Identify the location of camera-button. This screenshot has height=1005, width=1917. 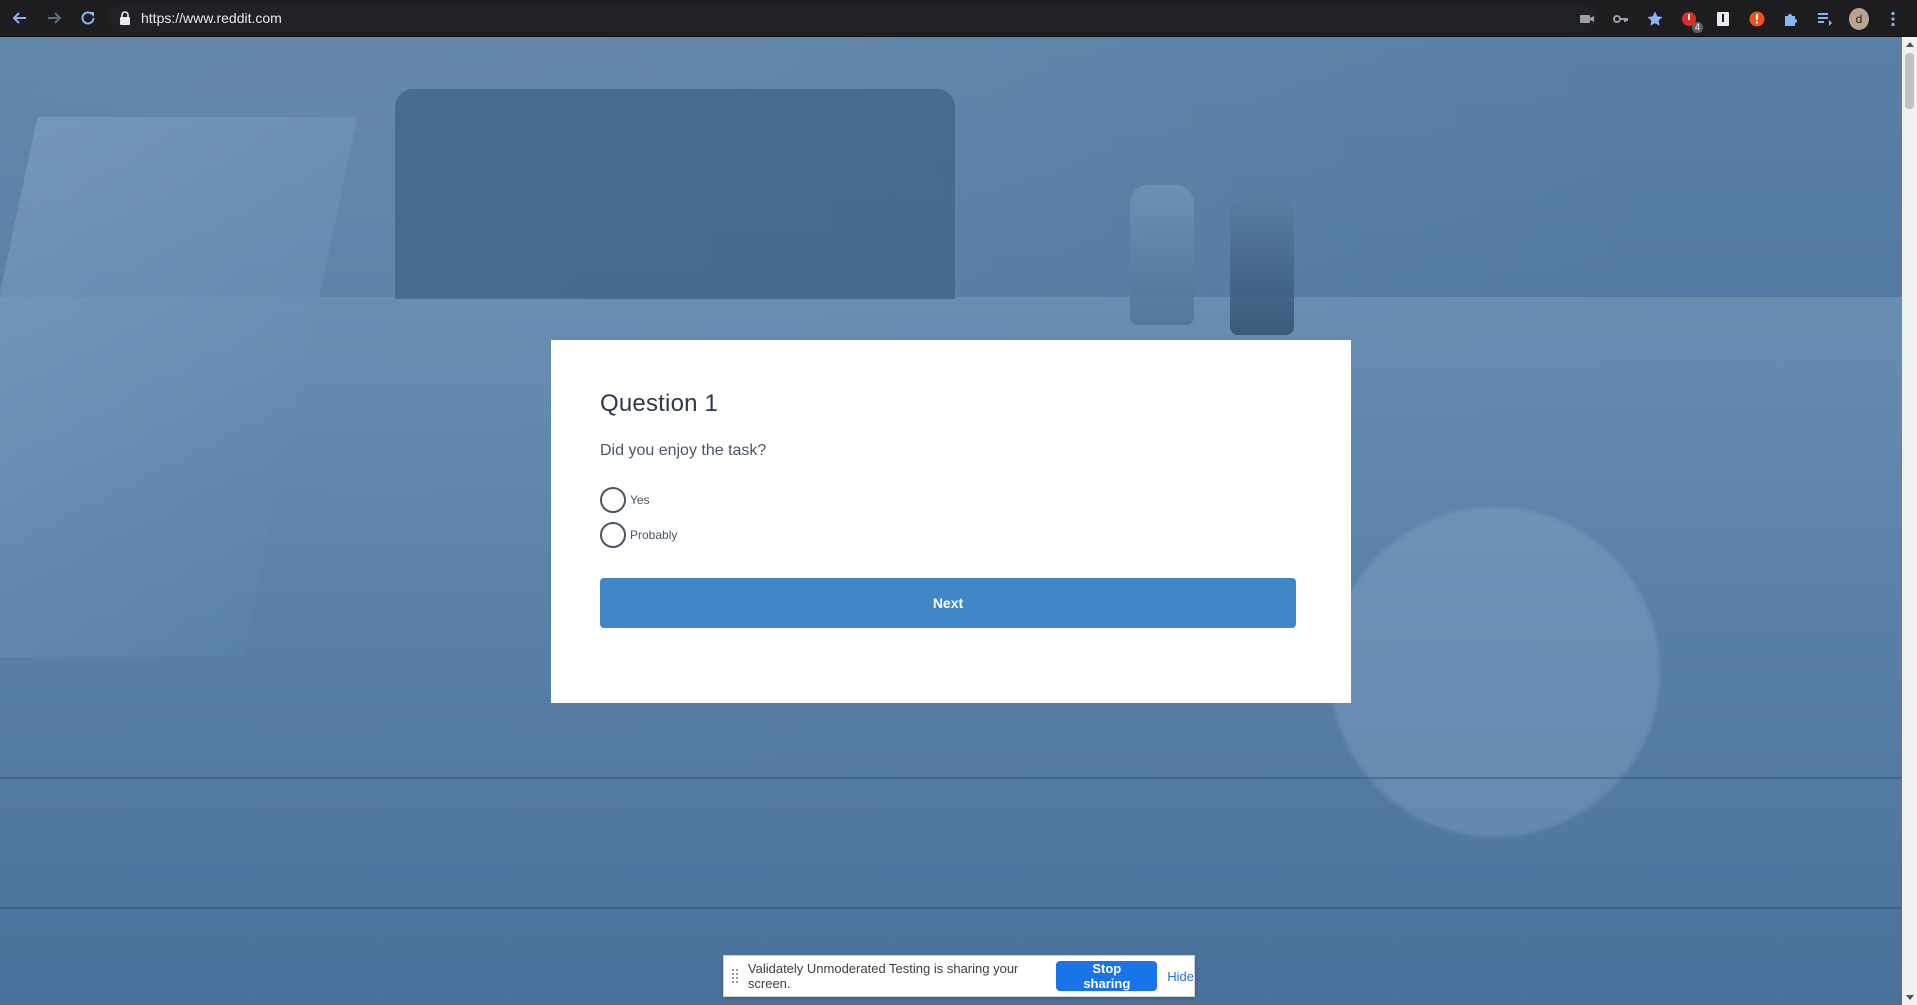
(1587, 19).